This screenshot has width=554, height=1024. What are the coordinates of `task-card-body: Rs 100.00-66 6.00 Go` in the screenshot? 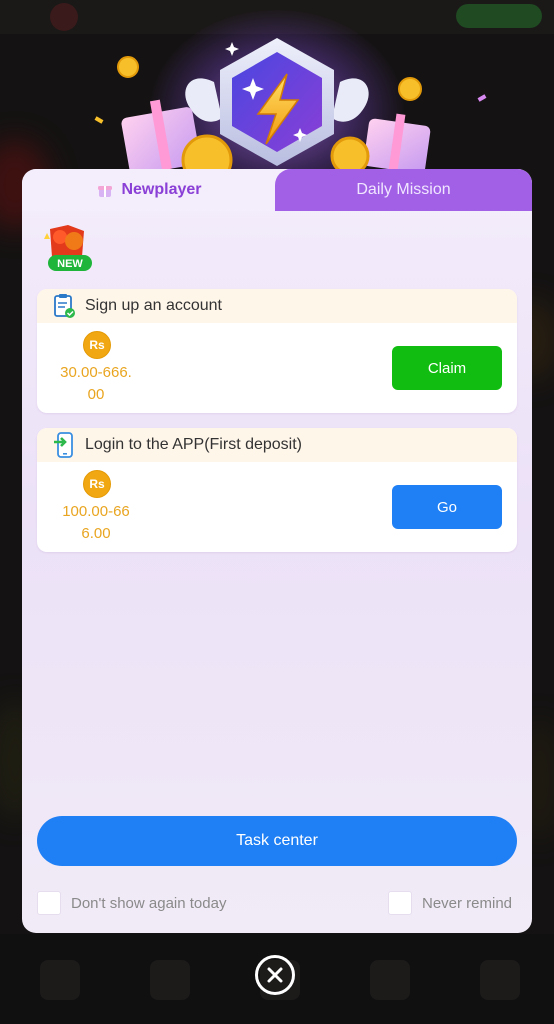 It's located at (277, 507).